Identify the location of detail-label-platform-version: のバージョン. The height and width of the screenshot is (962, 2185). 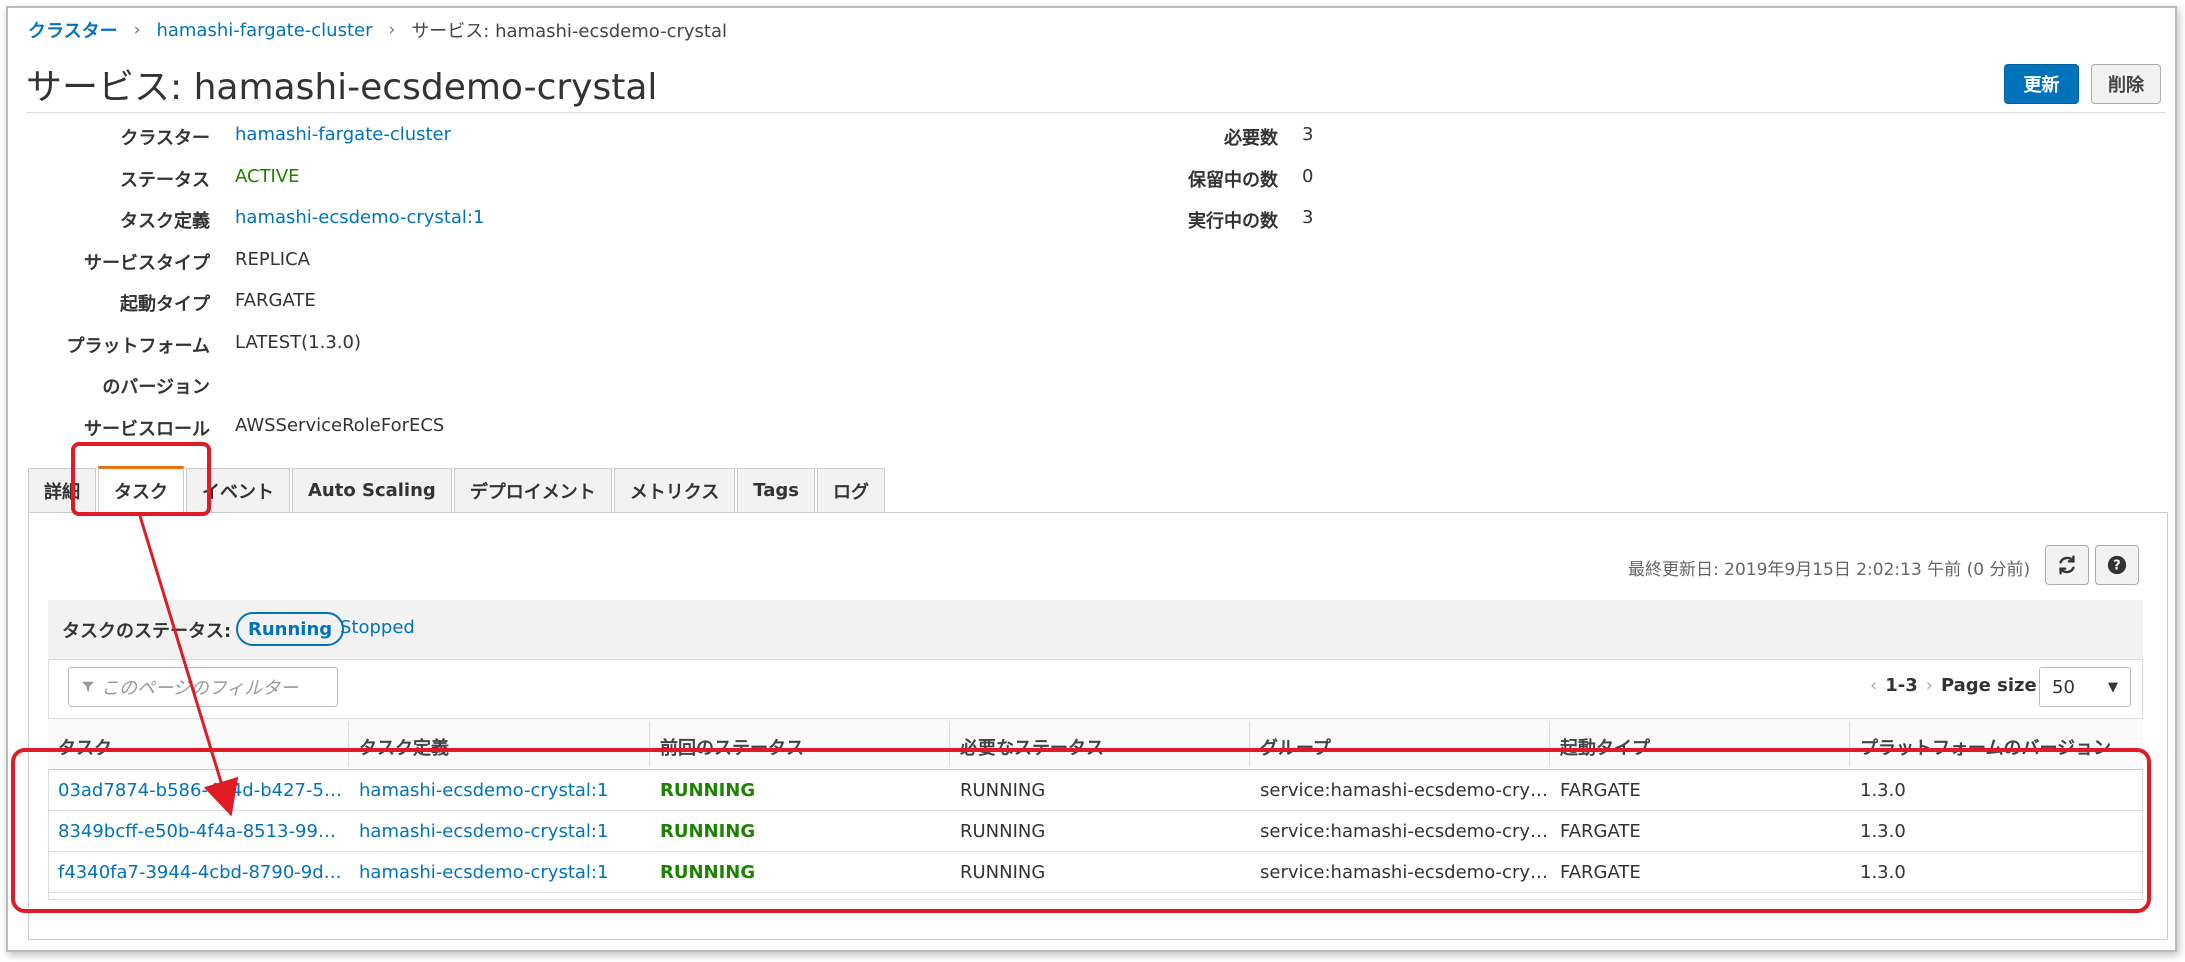
(156, 387).